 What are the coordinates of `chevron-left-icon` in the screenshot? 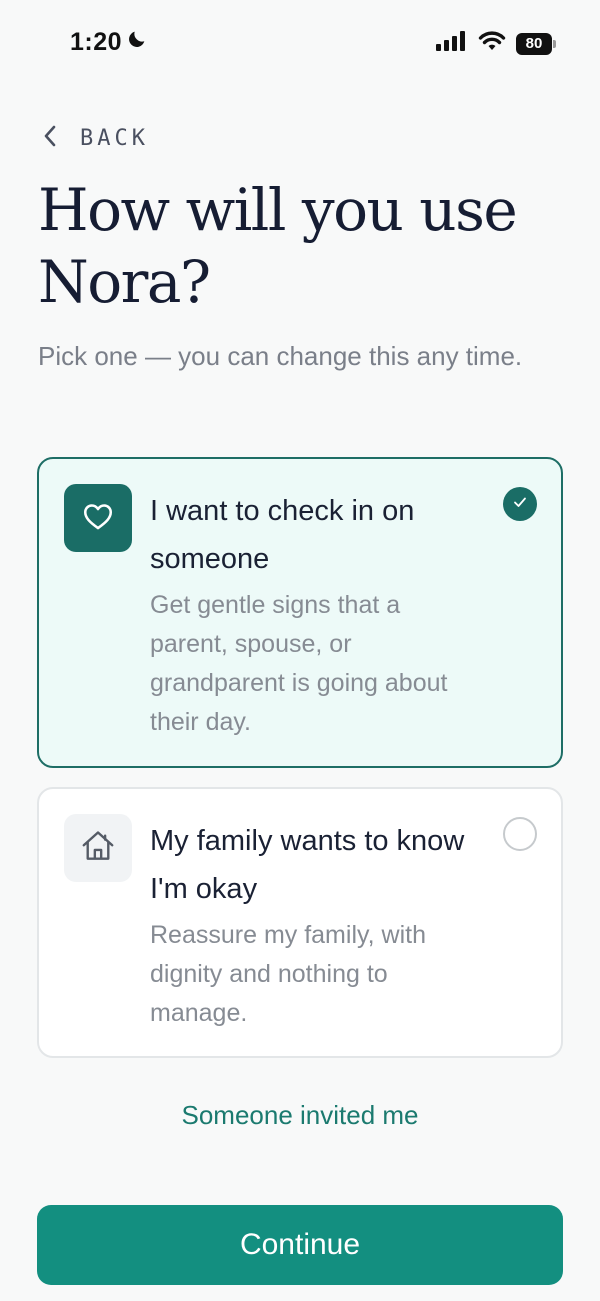 It's located at (50, 138).